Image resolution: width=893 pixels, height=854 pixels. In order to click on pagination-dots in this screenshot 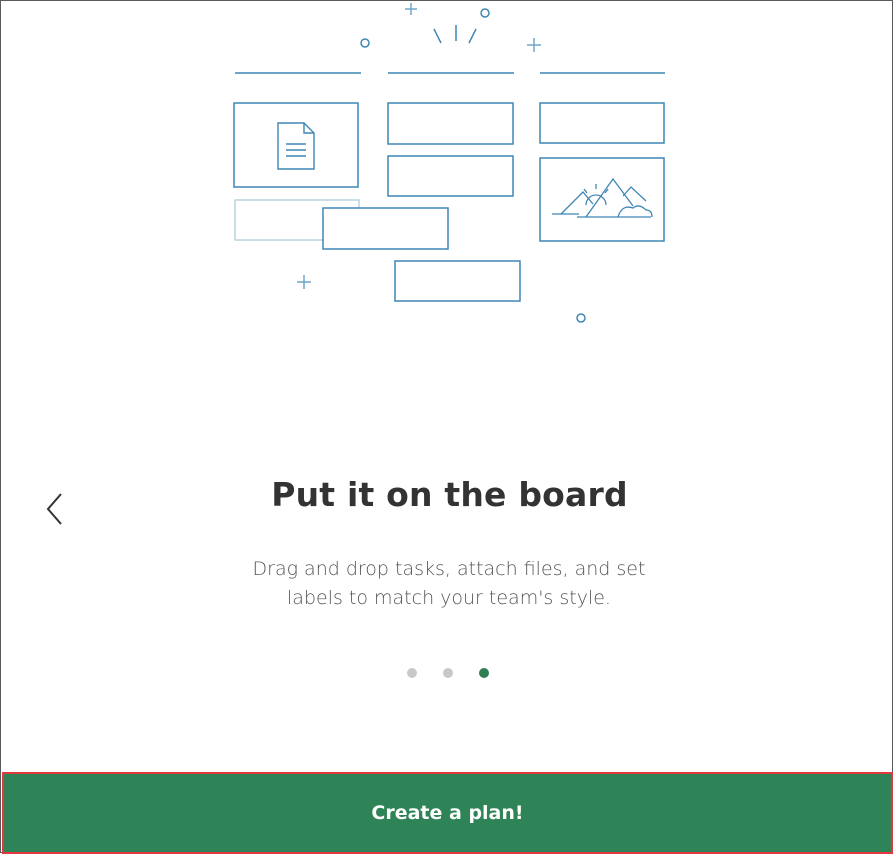, I will do `click(448, 673)`.